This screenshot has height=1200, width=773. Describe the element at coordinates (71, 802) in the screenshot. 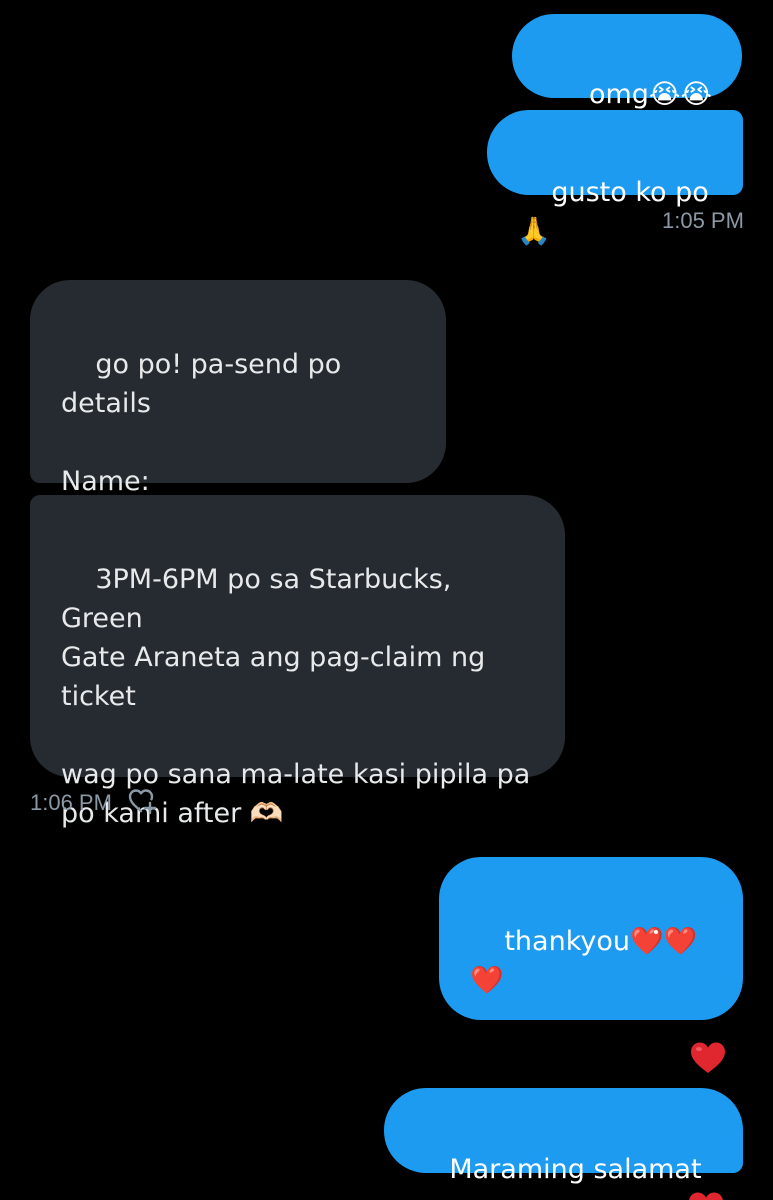

I see `message-timestamp: 1:06 PM` at that location.